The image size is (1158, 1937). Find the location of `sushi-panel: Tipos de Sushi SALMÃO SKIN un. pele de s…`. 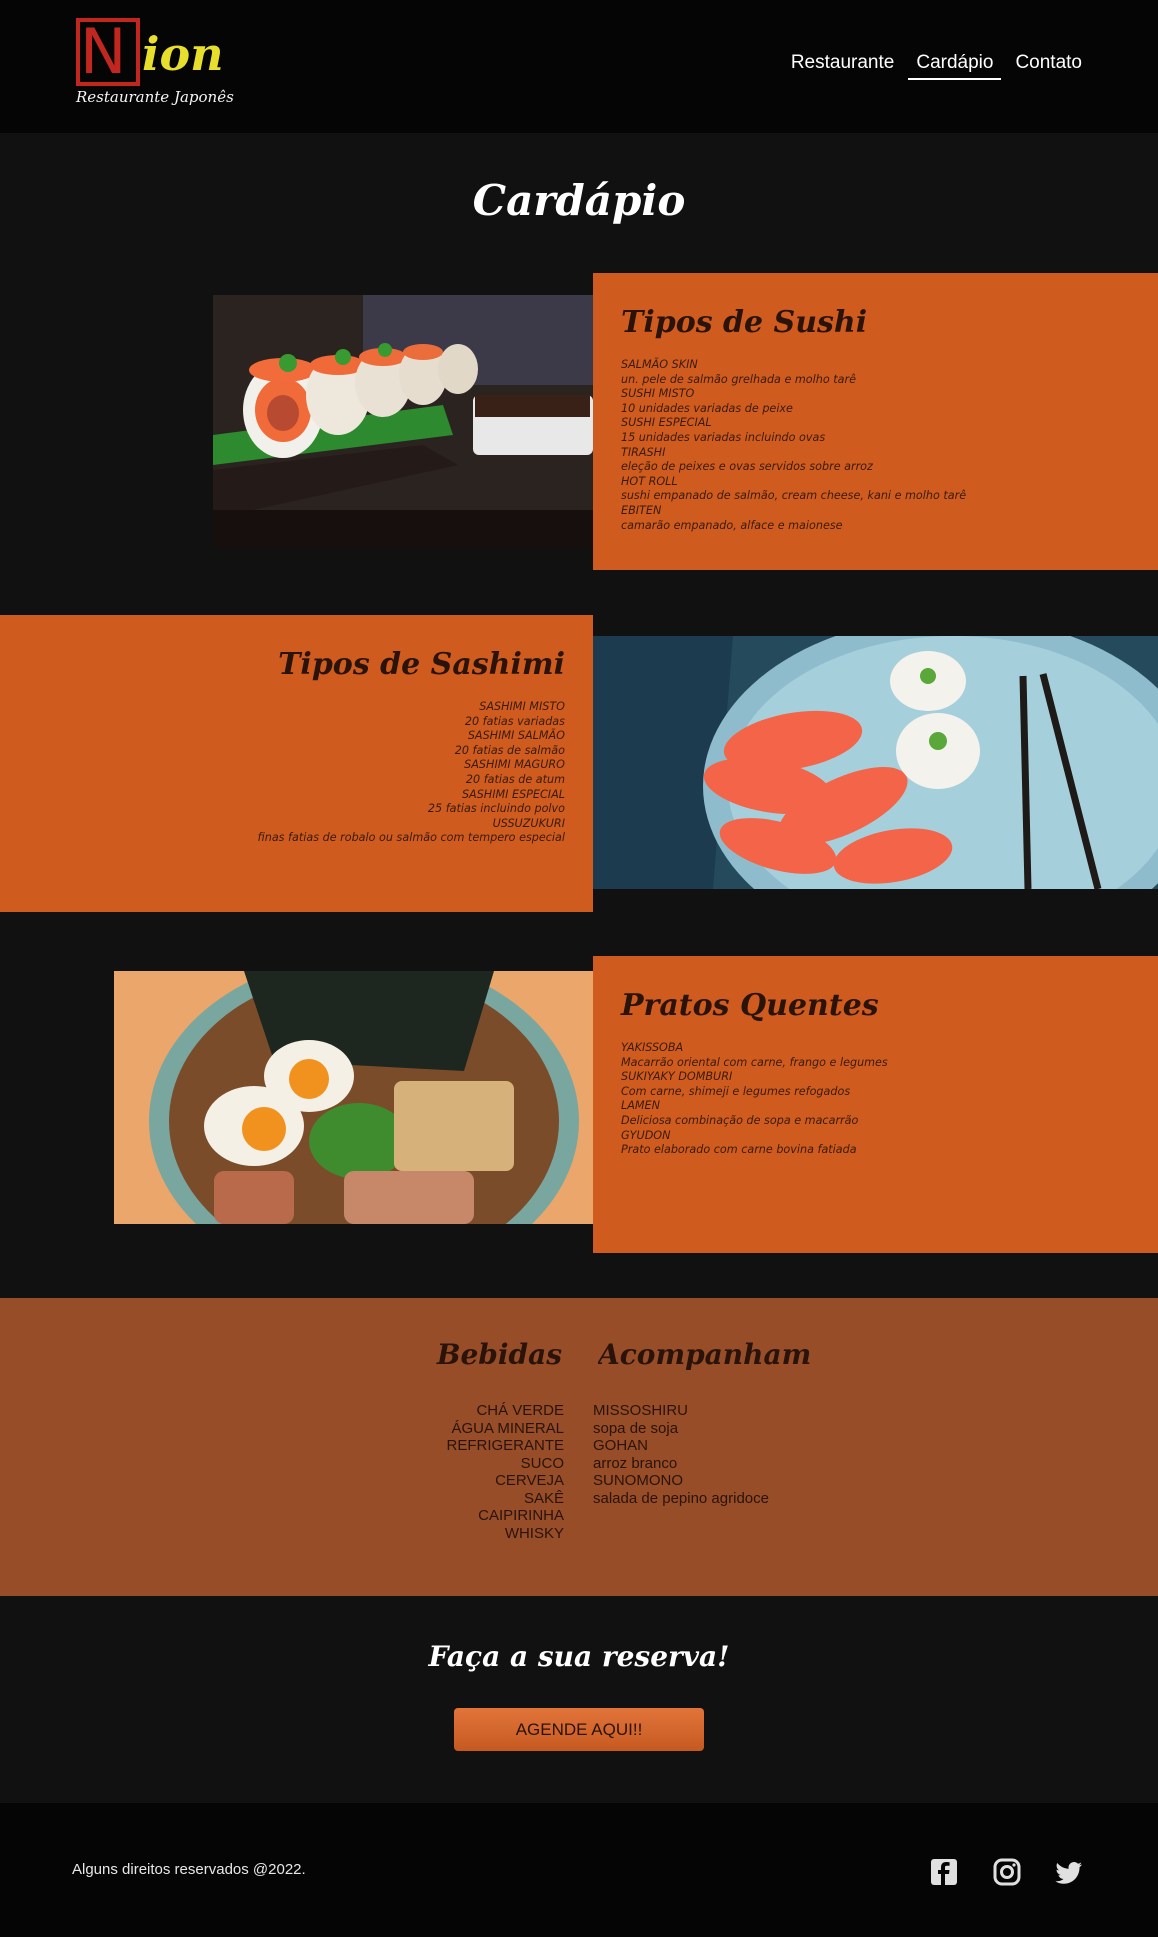

sushi-panel: Tipos de Sushi SALMÃO SKIN un. pele de s… is located at coordinates (875, 421).